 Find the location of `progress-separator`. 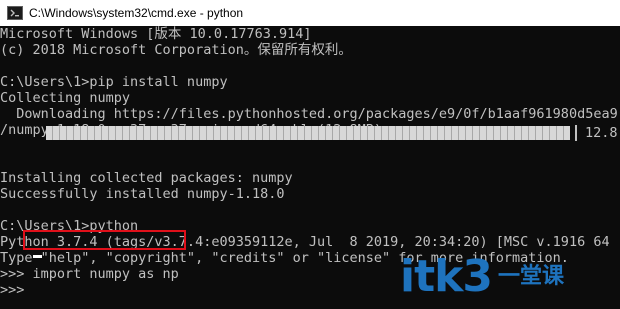

progress-separator is located at coordinates (576, 133).